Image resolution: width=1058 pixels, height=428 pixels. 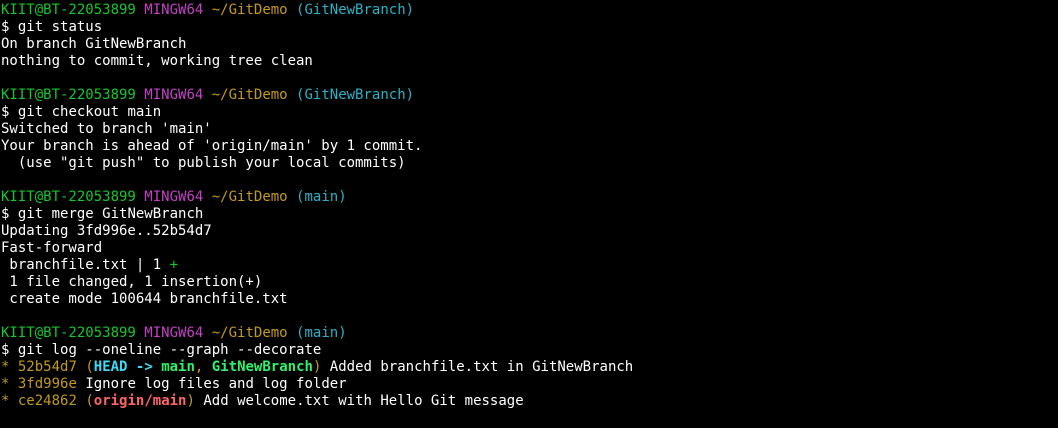 I want to click on head-arrow: ->, so click(x=144, y=367).